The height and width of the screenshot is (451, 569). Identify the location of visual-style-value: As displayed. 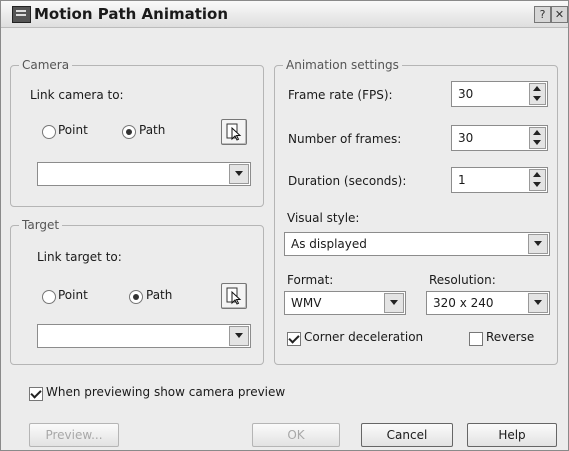
(329, 244).